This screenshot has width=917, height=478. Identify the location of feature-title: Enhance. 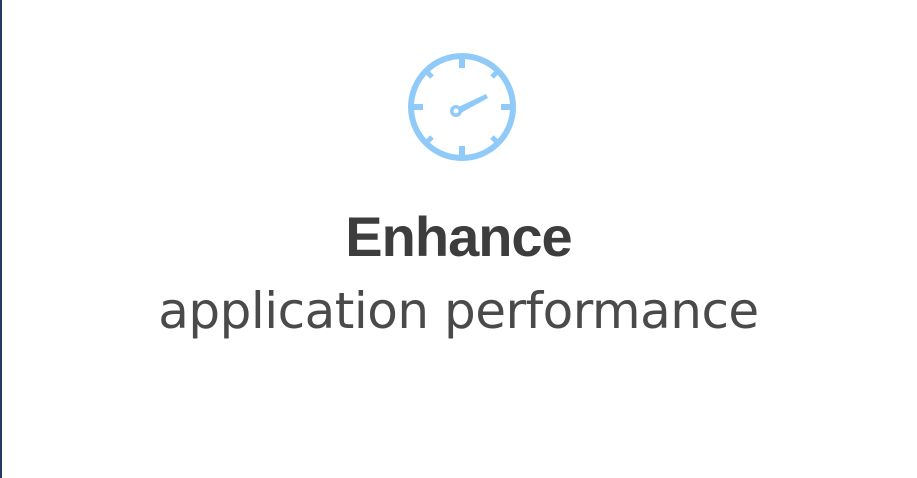
(458, 236).